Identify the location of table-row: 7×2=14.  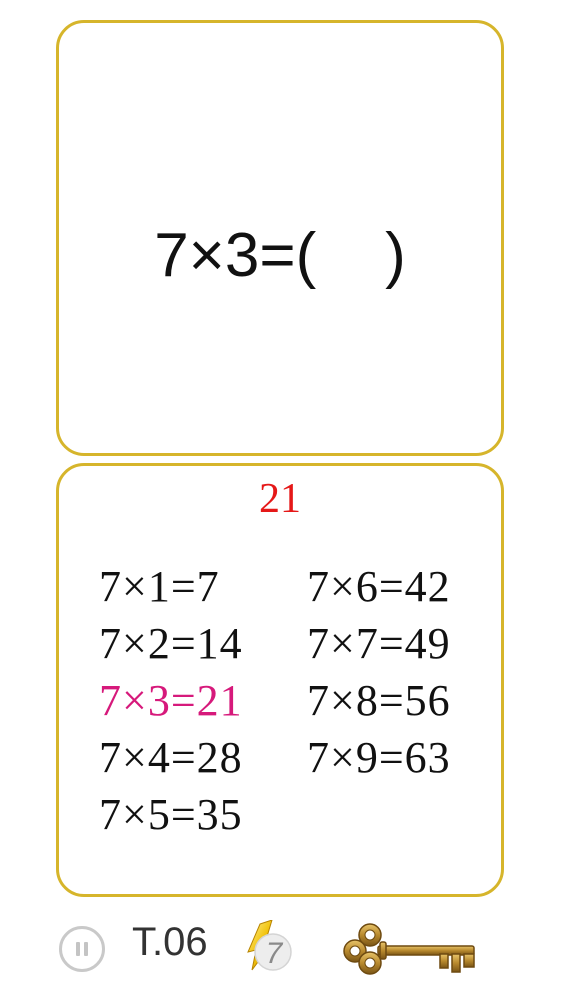
(171, 643).